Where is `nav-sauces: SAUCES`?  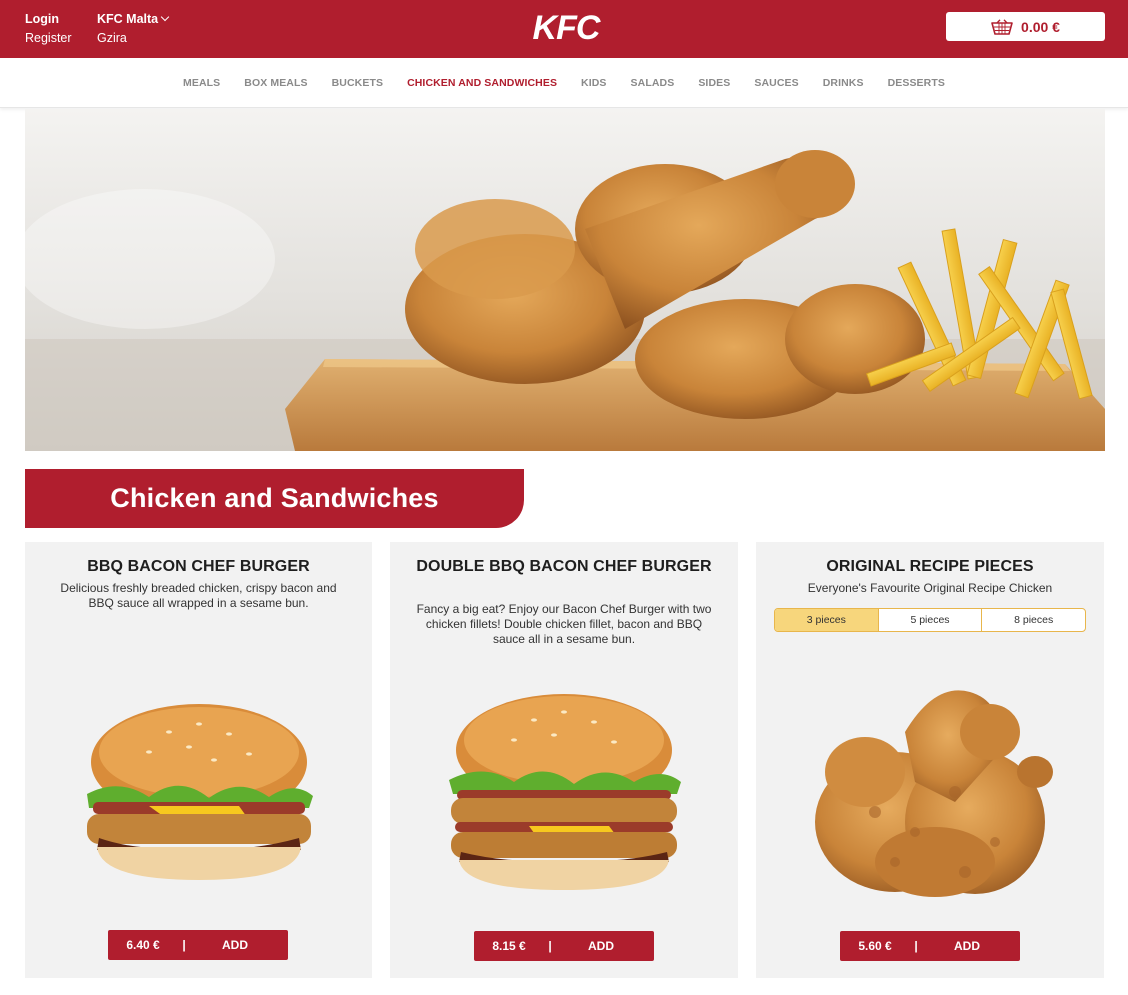
nav-sauces: SAUCES is located at coordinates (776, 83).